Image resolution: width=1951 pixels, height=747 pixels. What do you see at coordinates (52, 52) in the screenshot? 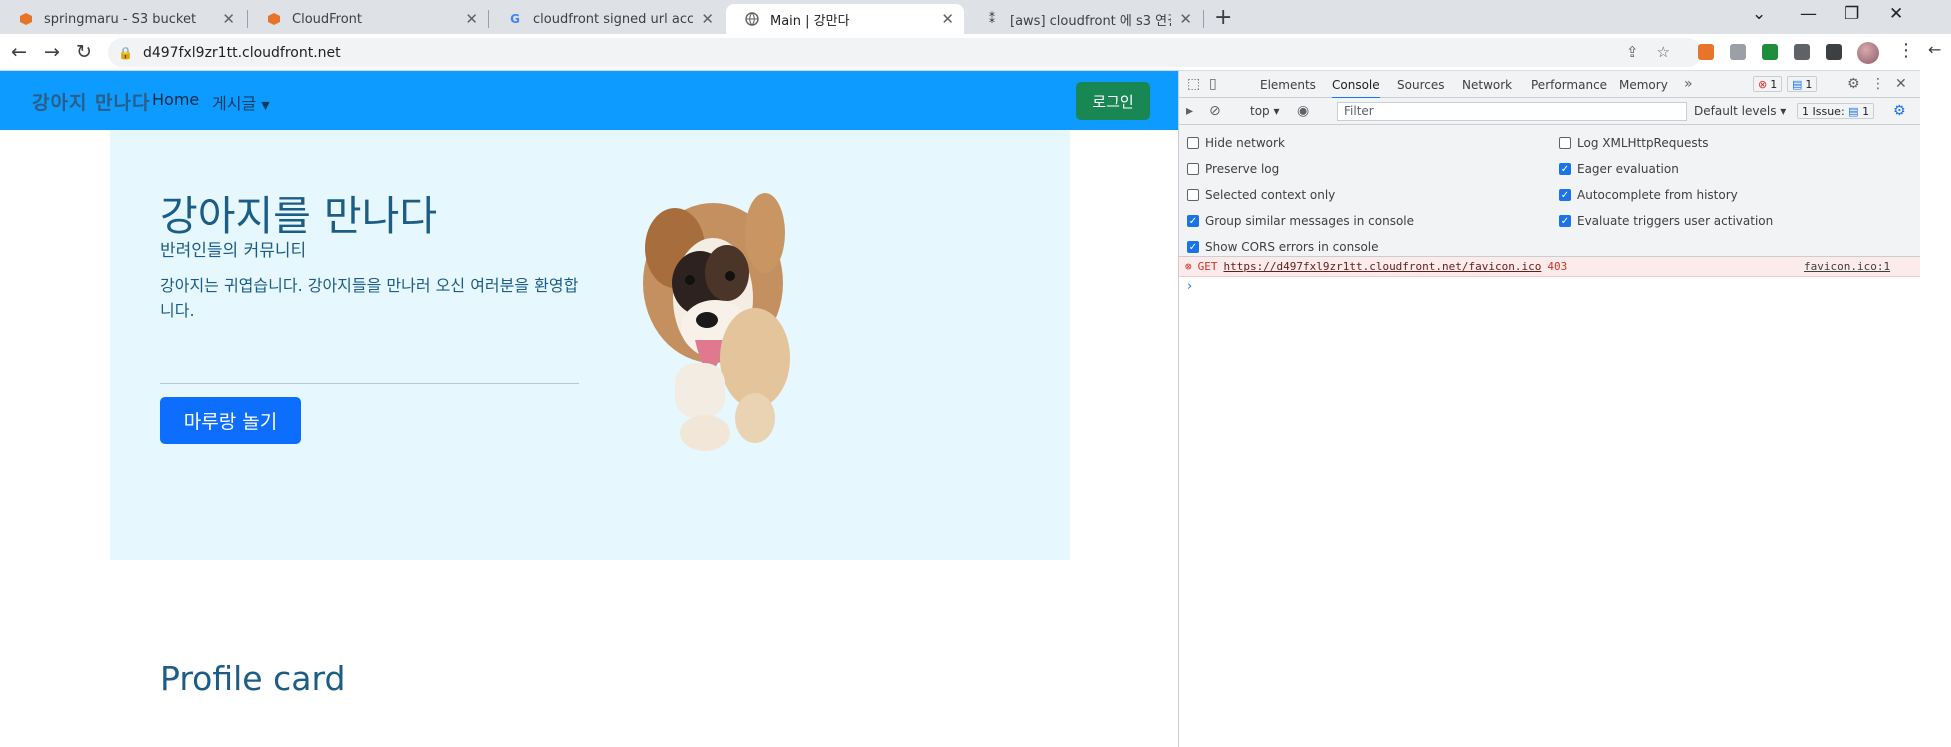
I see `forward-icon: →` at bounding box center [52, 52].